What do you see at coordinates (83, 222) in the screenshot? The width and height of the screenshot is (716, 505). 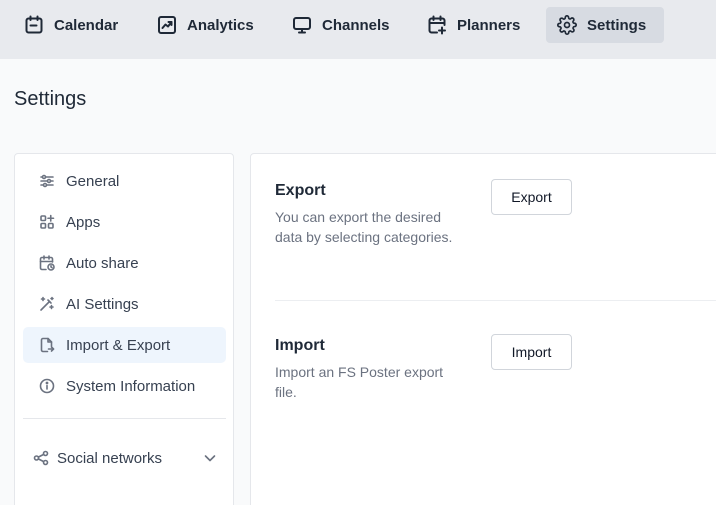 I see `sidebar-item-label: Apps` at bounding box center [83, 222].